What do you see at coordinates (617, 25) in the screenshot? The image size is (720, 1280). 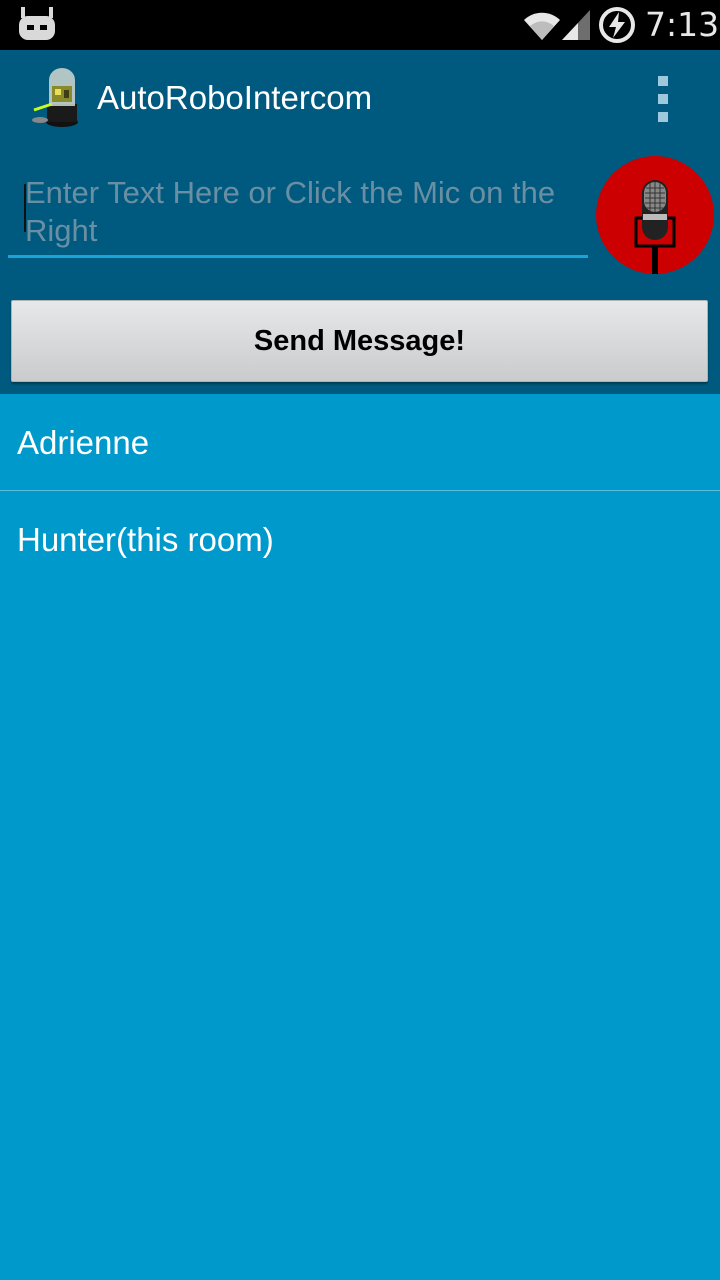 I see `battery-charging-icon` at bounding box center [617, 25].